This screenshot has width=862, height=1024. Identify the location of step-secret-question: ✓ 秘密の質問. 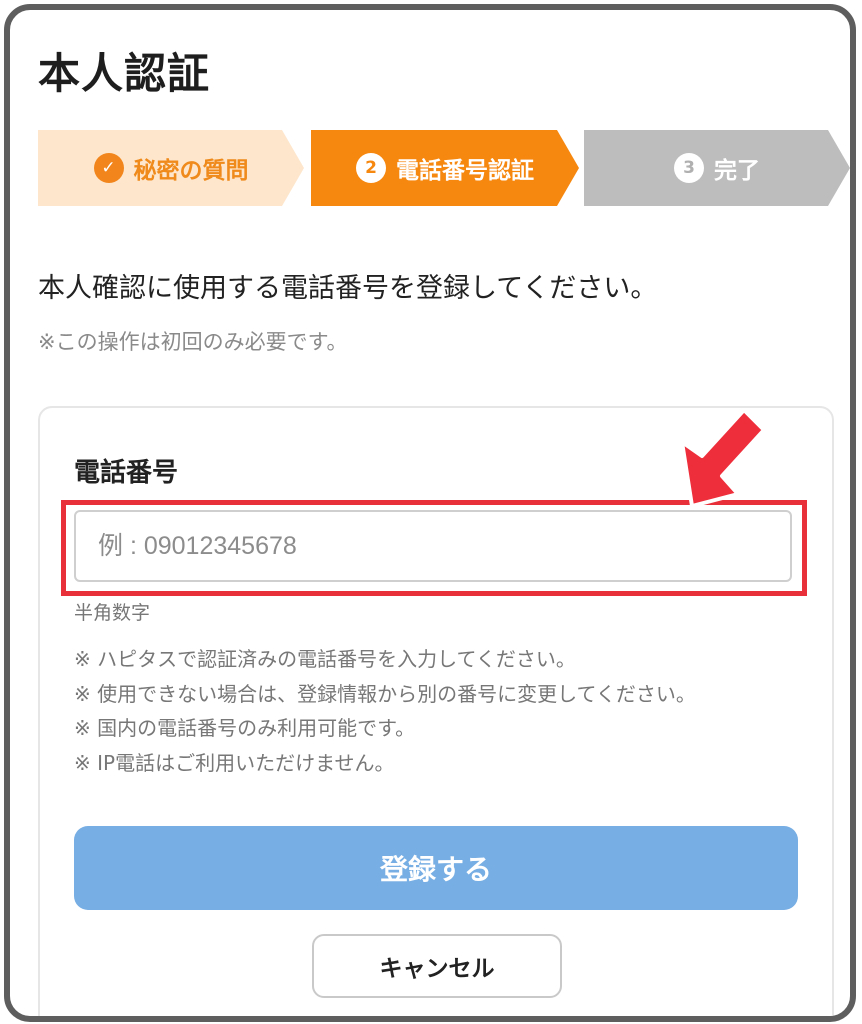
(171, 168).